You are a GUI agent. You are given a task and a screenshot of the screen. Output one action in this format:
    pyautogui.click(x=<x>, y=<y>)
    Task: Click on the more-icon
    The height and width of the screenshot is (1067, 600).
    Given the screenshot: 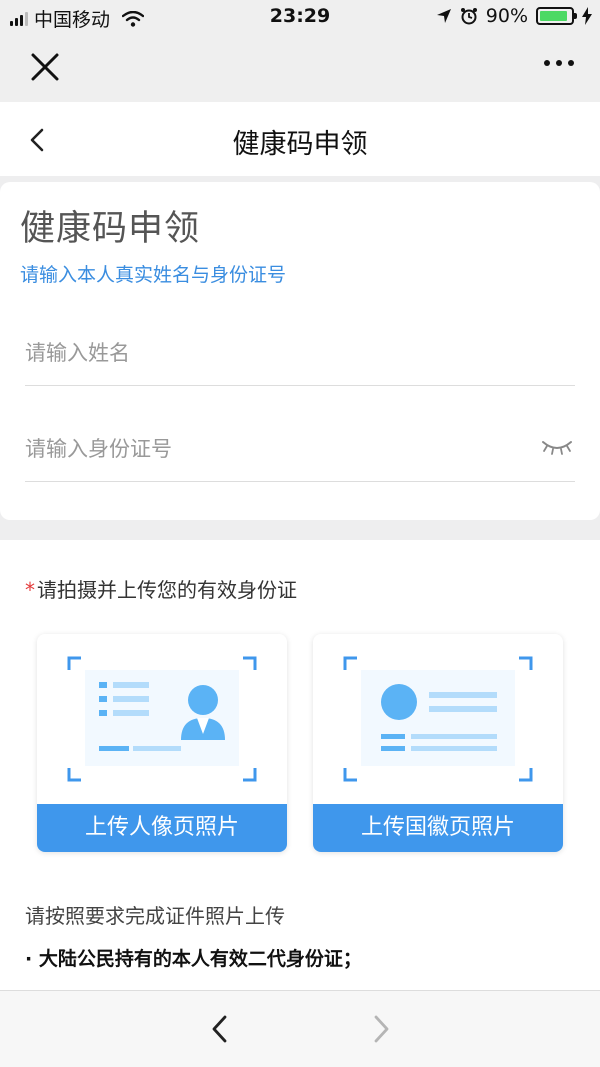 What is the action you would take?
    pyautogui.click(x=559, y=63)
    